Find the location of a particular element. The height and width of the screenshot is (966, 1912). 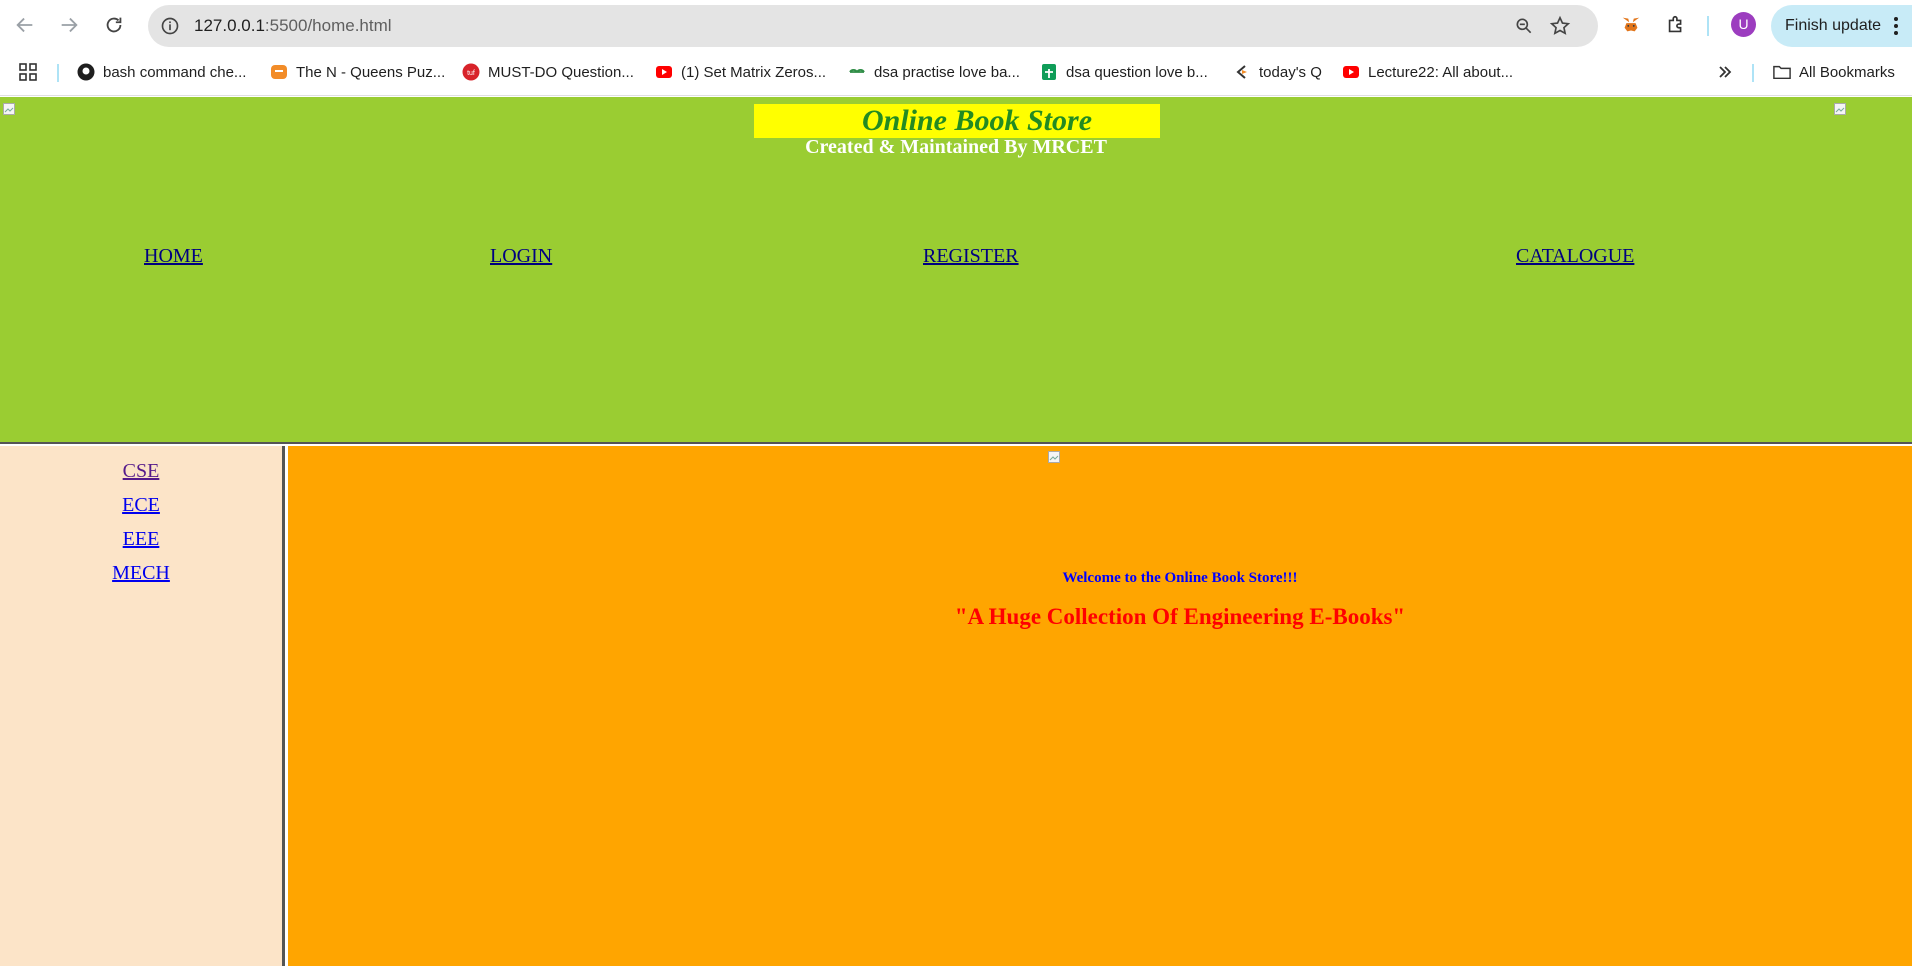

bookmark-star-icon is located at coordinates (1560, 26).